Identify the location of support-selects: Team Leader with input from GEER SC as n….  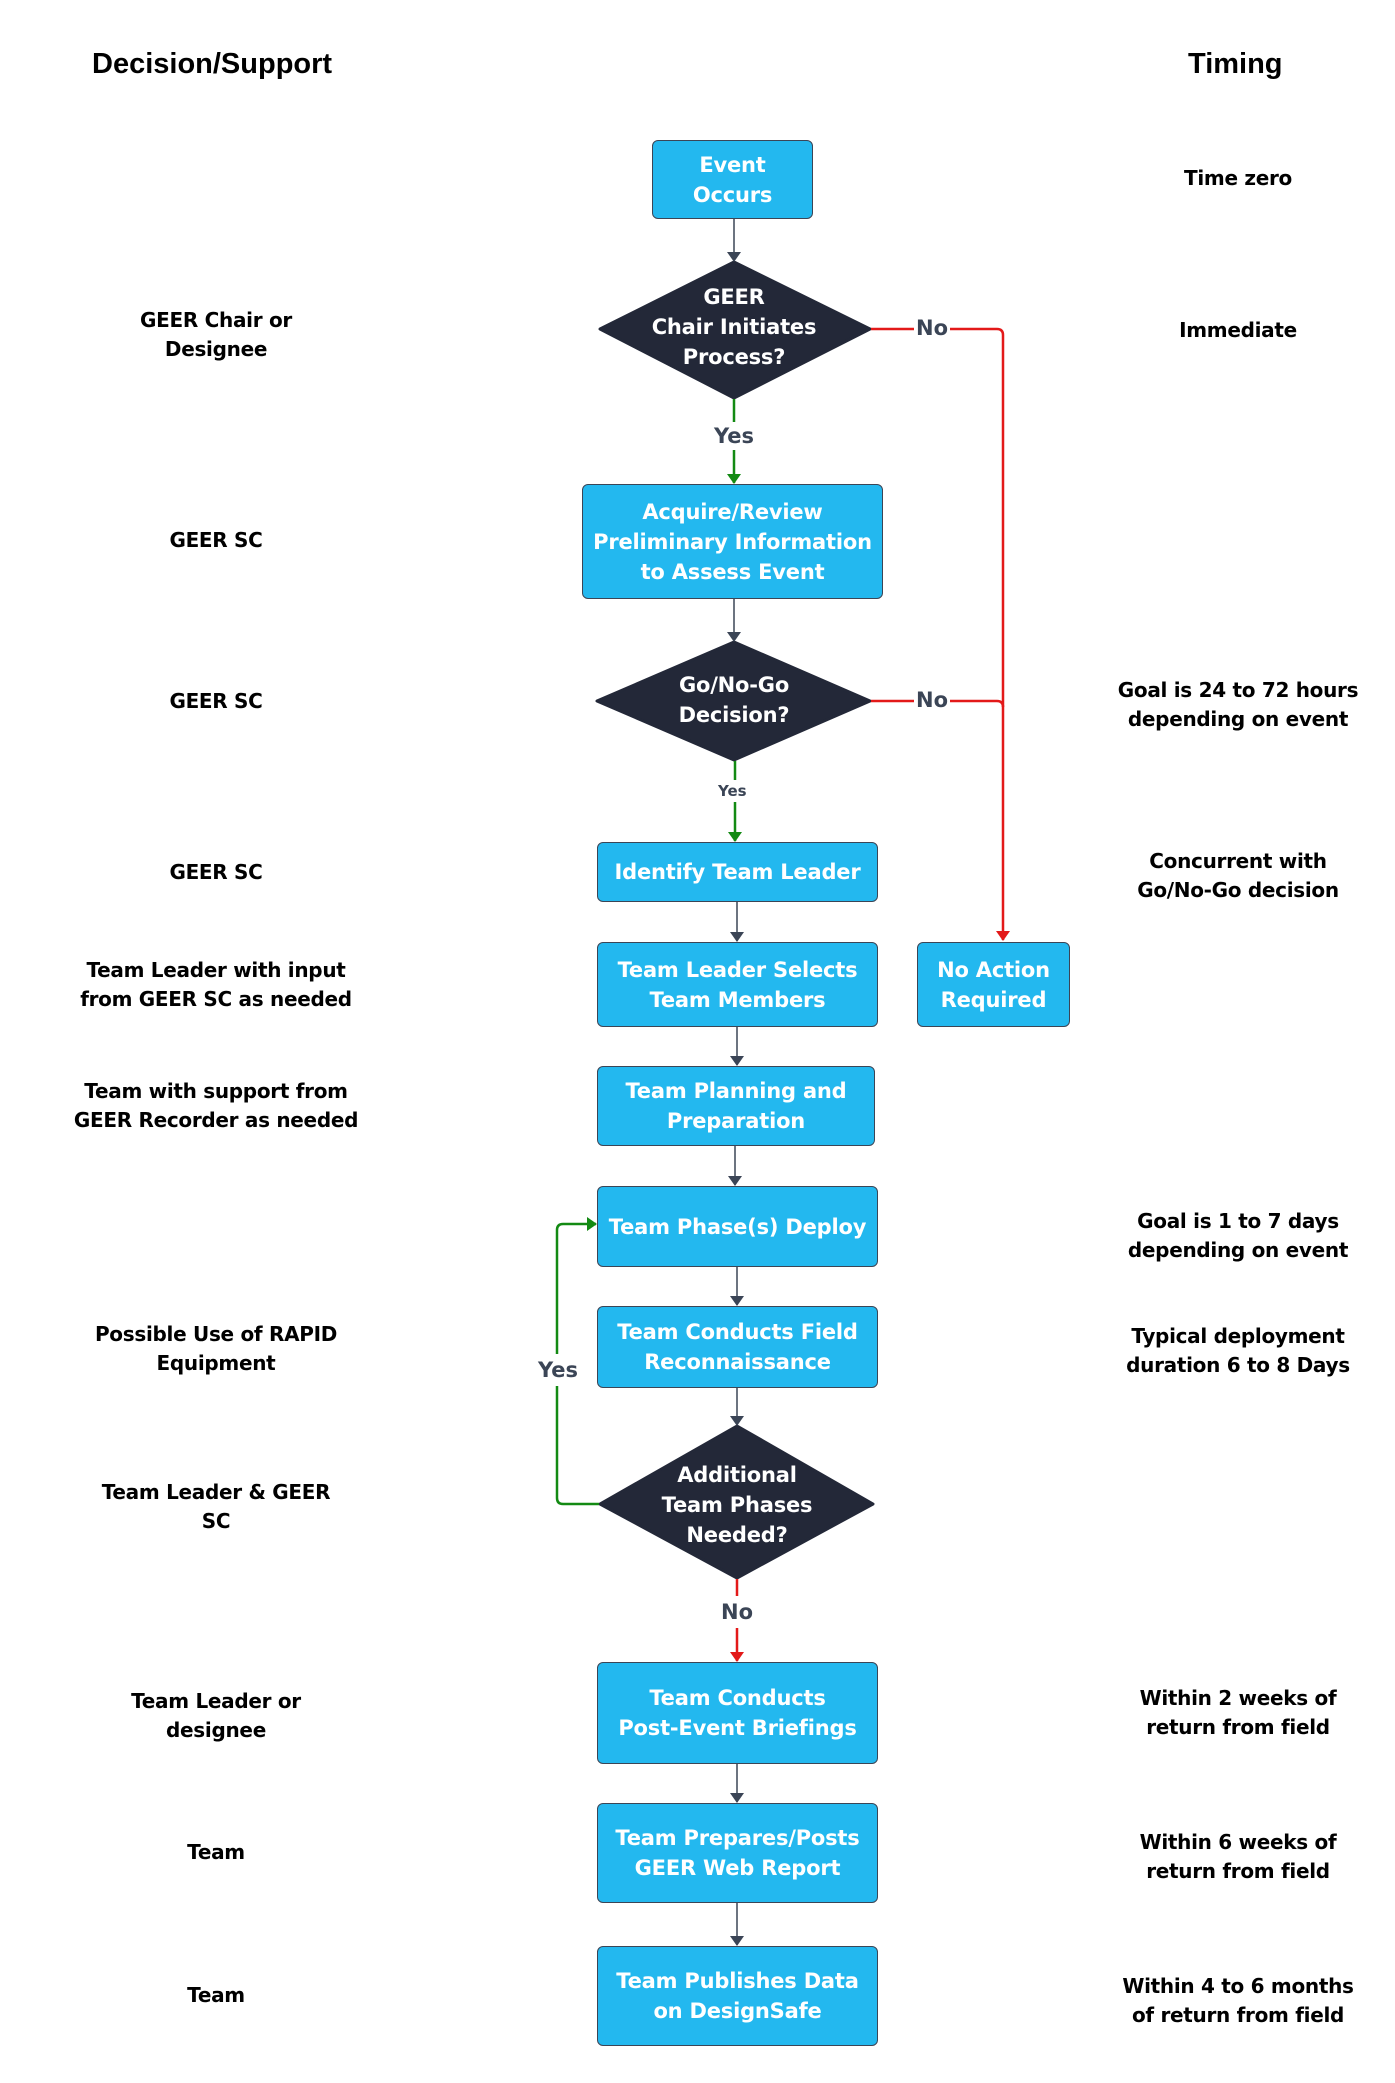
(216, 985).